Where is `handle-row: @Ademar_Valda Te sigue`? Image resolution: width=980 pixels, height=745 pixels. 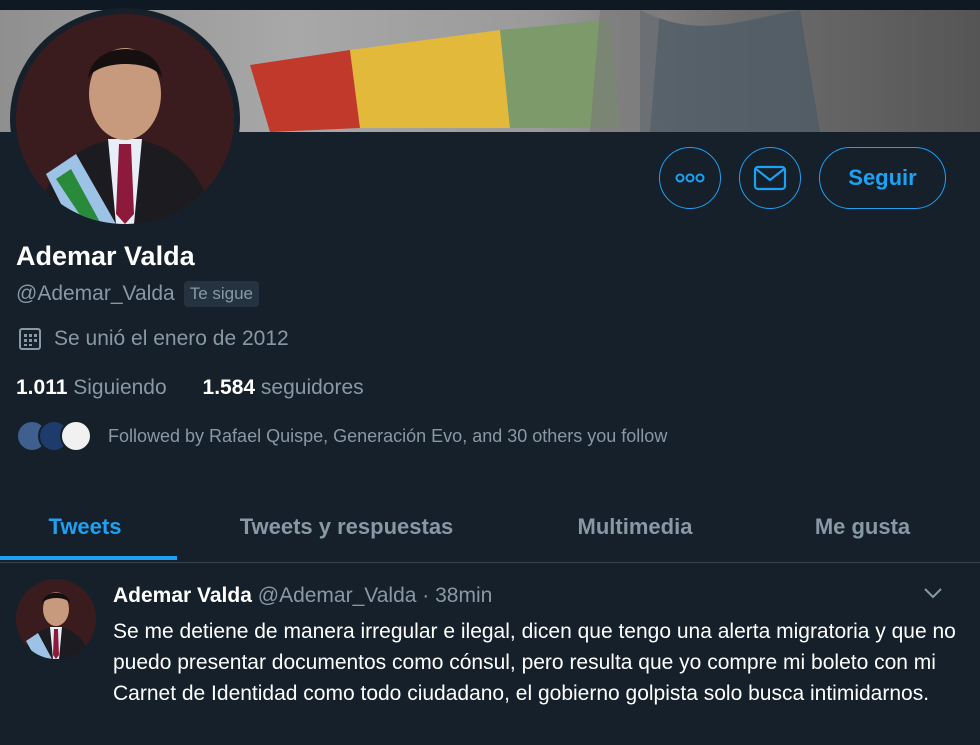
handle-row: @Ademar_Valda Te sigue is located at coordinates (138, 294).